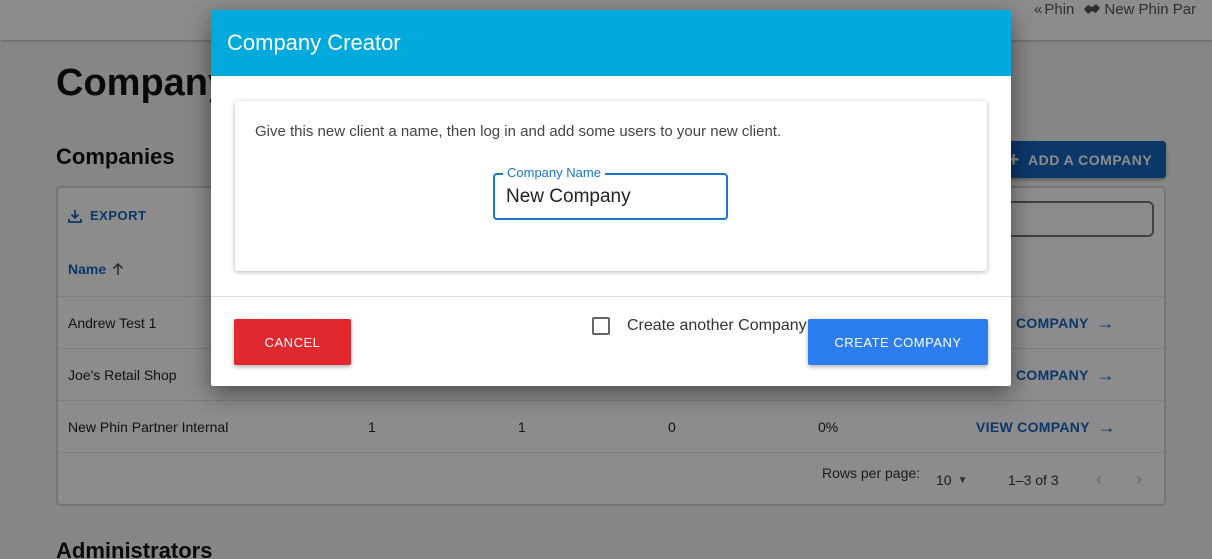 Image resolution: width=1212 pixels, height=559 pixels. What do you see at coordinates (611, 296) in the screenshot?
I see `dialog-divider` at bounding box center [611, 296].